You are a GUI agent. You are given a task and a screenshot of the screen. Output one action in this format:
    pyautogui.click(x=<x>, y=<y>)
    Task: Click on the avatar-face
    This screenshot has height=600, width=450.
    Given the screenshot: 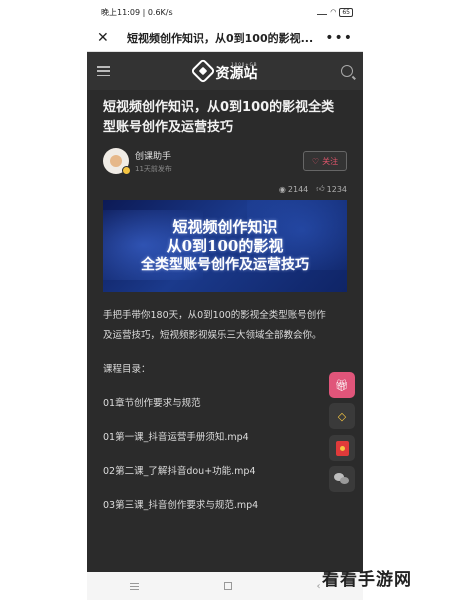 What is the action you would take?
    pyautogui.click(x=116, y=161)
    